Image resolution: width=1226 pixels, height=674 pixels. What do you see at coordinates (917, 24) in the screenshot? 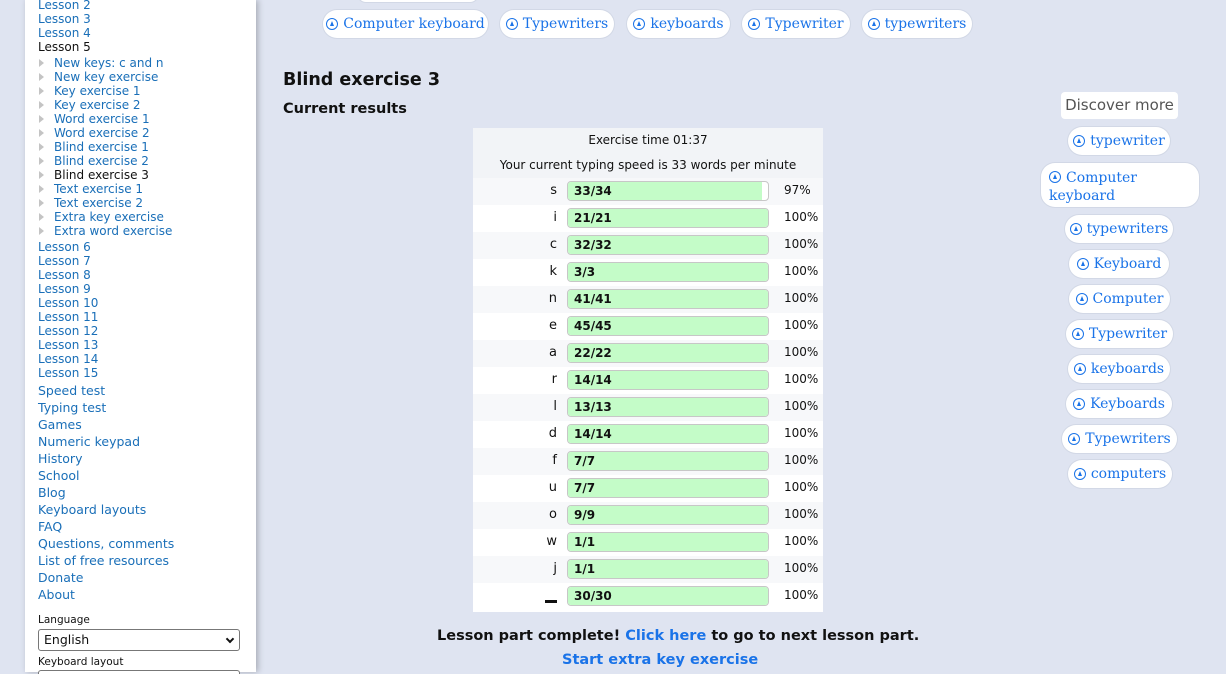
I see `top-pill-typewriters-lower: typewriters` at bounding box center [917, 24].